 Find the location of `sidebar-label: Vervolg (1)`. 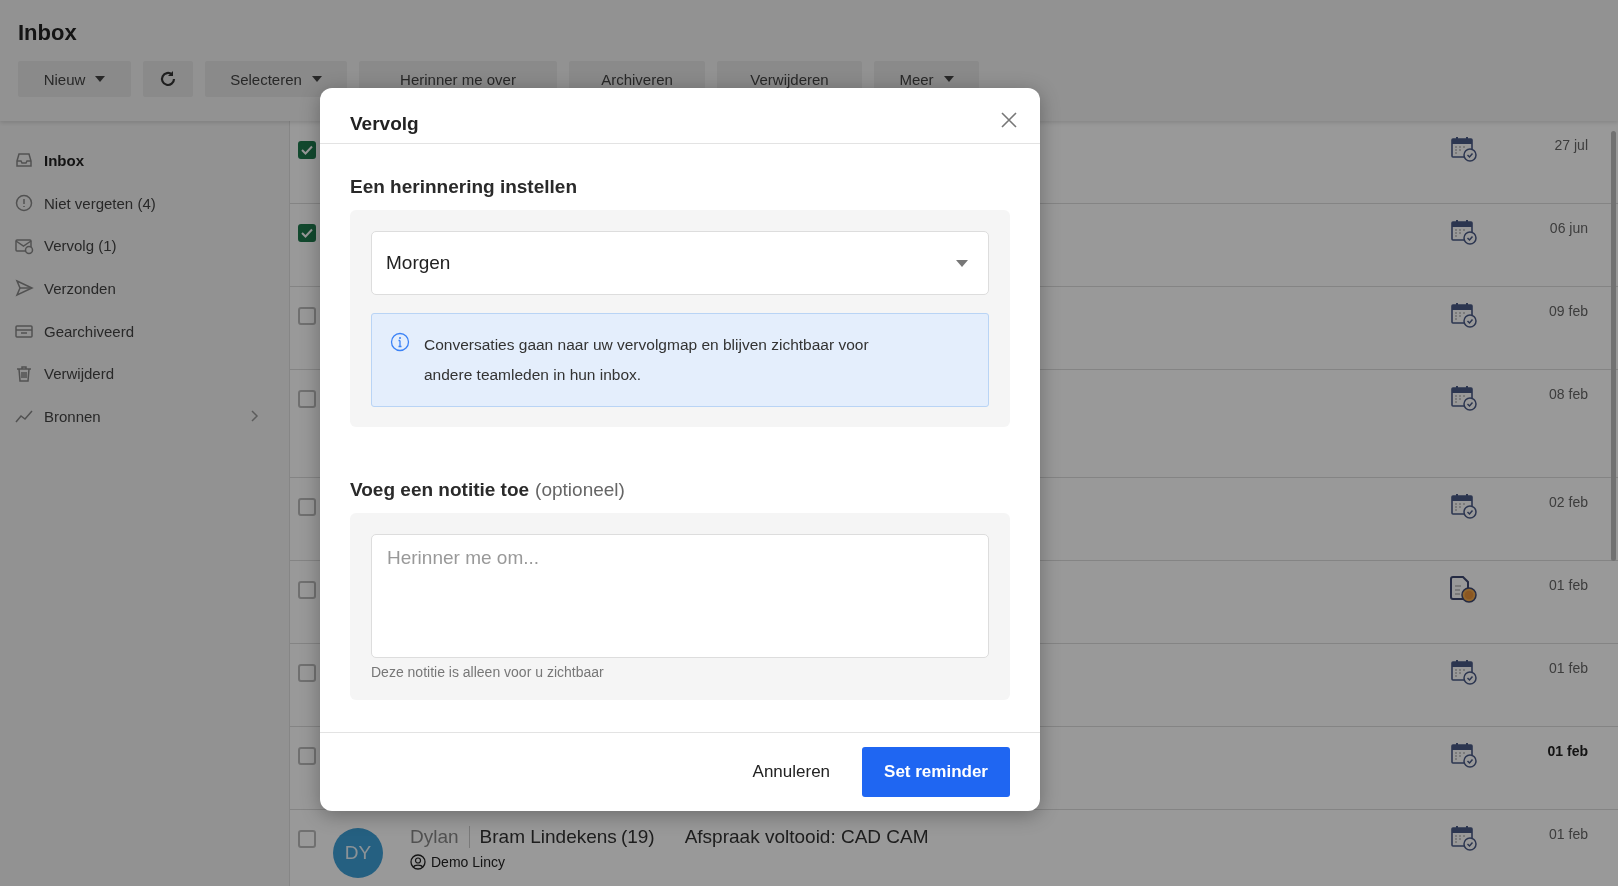

sidebar-label: Vervolg (1) is located at coordinates (81, 246).